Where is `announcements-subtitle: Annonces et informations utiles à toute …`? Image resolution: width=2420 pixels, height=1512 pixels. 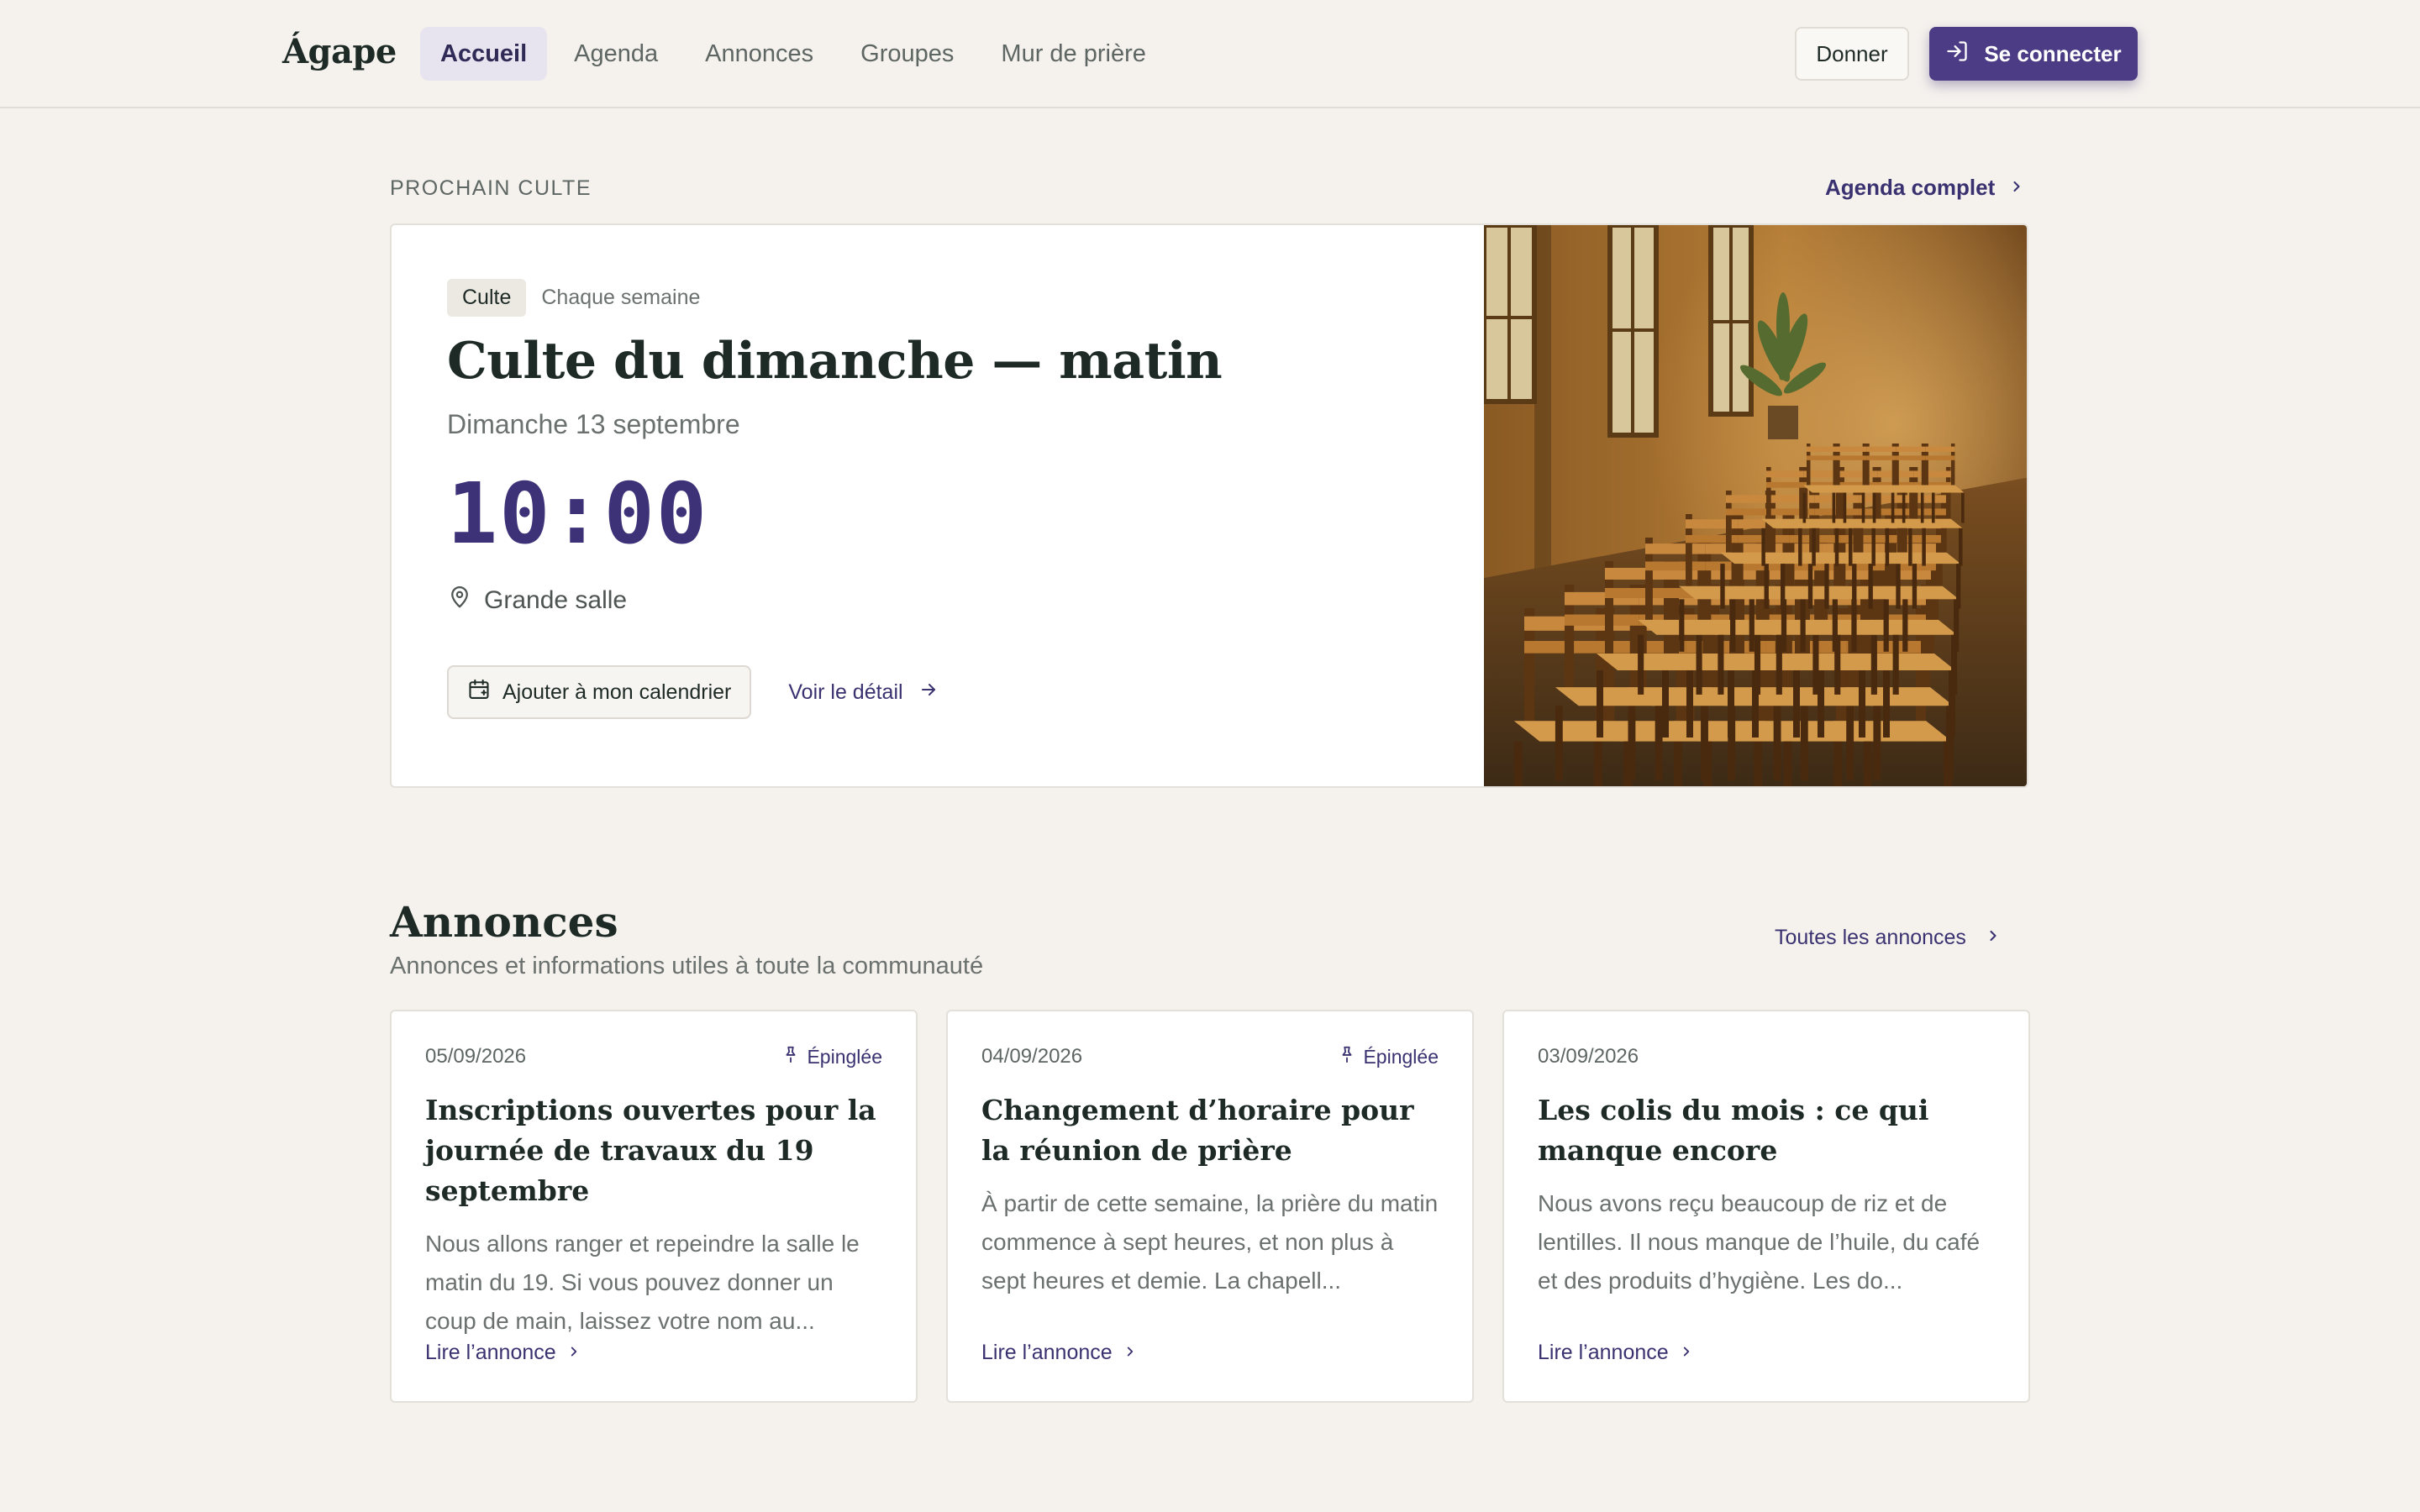 announcements-subtitle: Annonces et informations utiles à toute … is located at coordinates (687, 966).